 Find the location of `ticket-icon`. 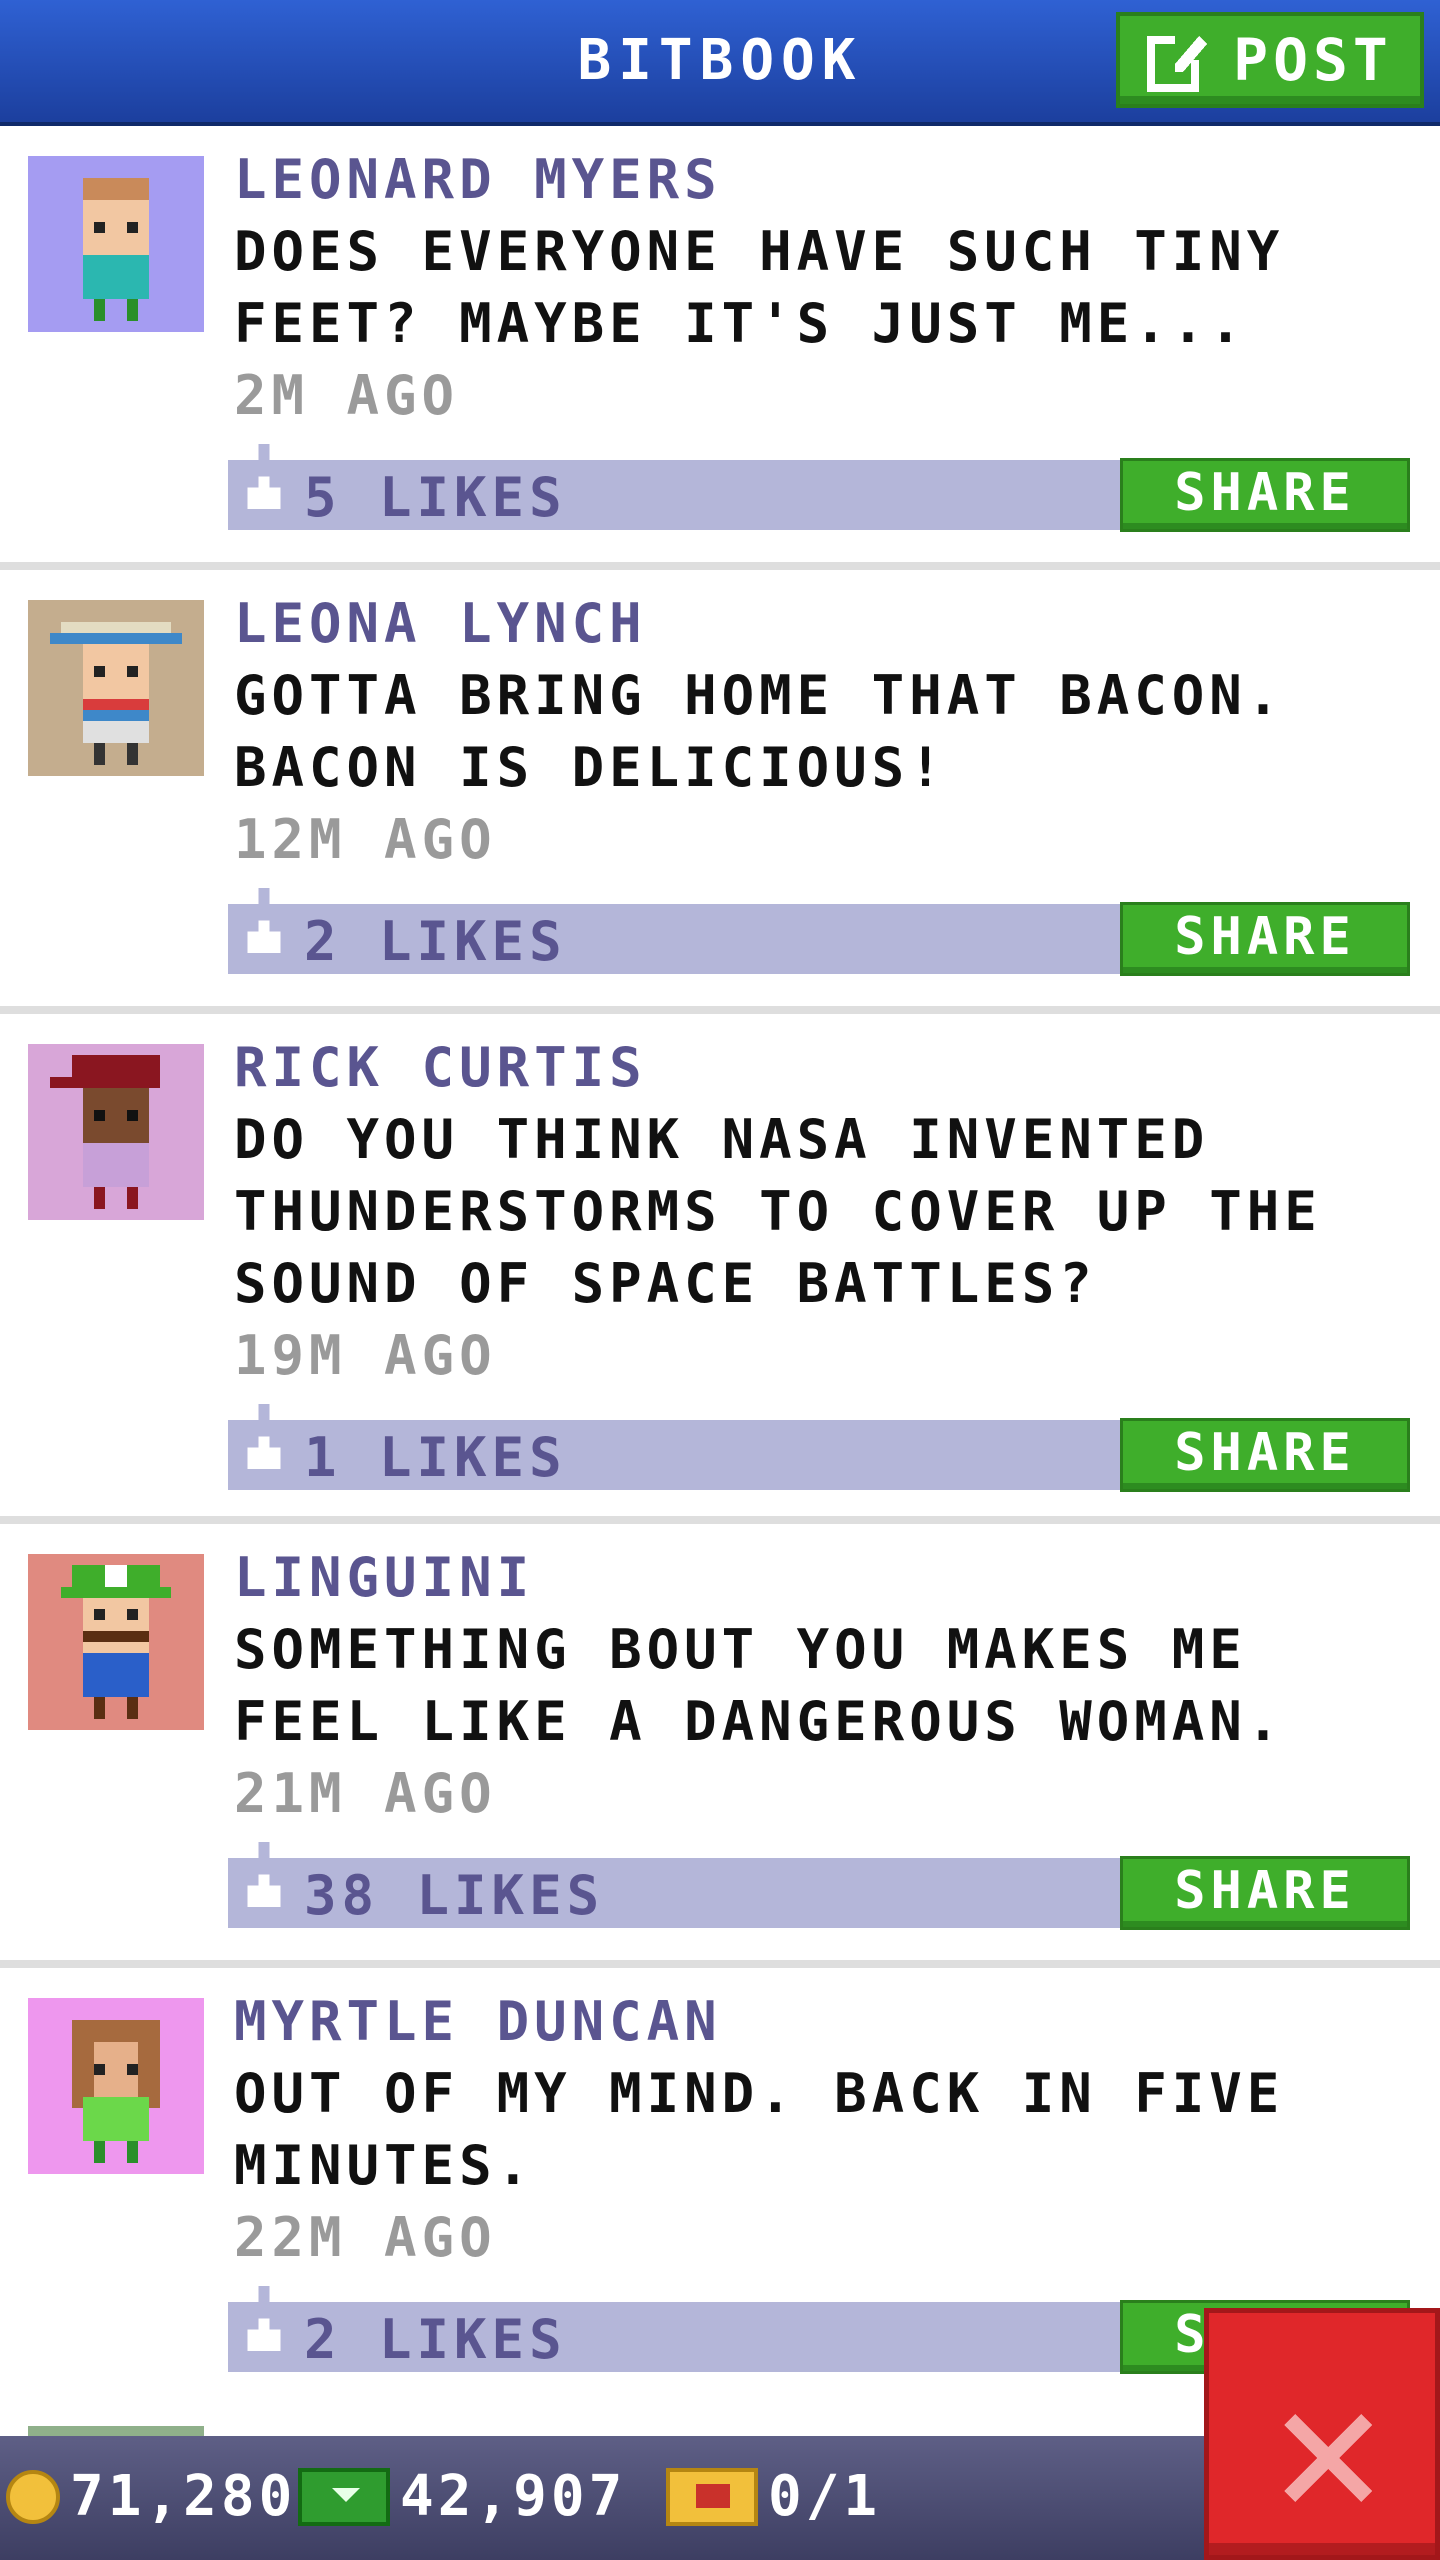

ticket-icon is located at coordinates (712, 2496).